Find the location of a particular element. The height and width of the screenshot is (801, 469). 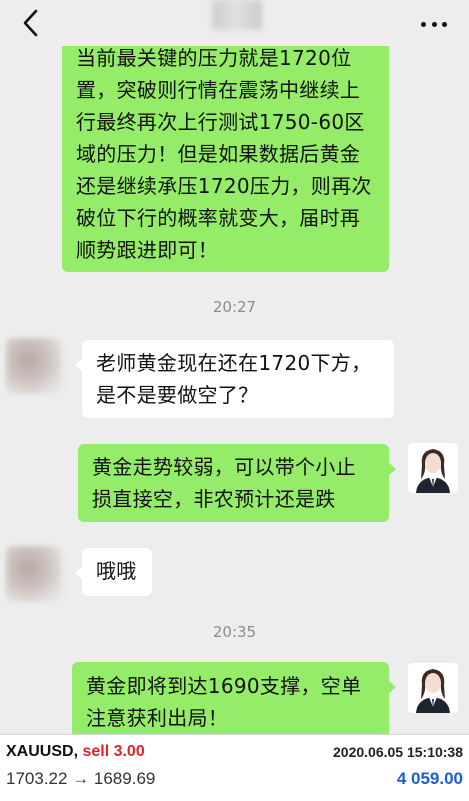

message-bubble-incoming: 老师黄金现在还在1720下方， 是不是要做空了？ is located at coordinates (234, 379).